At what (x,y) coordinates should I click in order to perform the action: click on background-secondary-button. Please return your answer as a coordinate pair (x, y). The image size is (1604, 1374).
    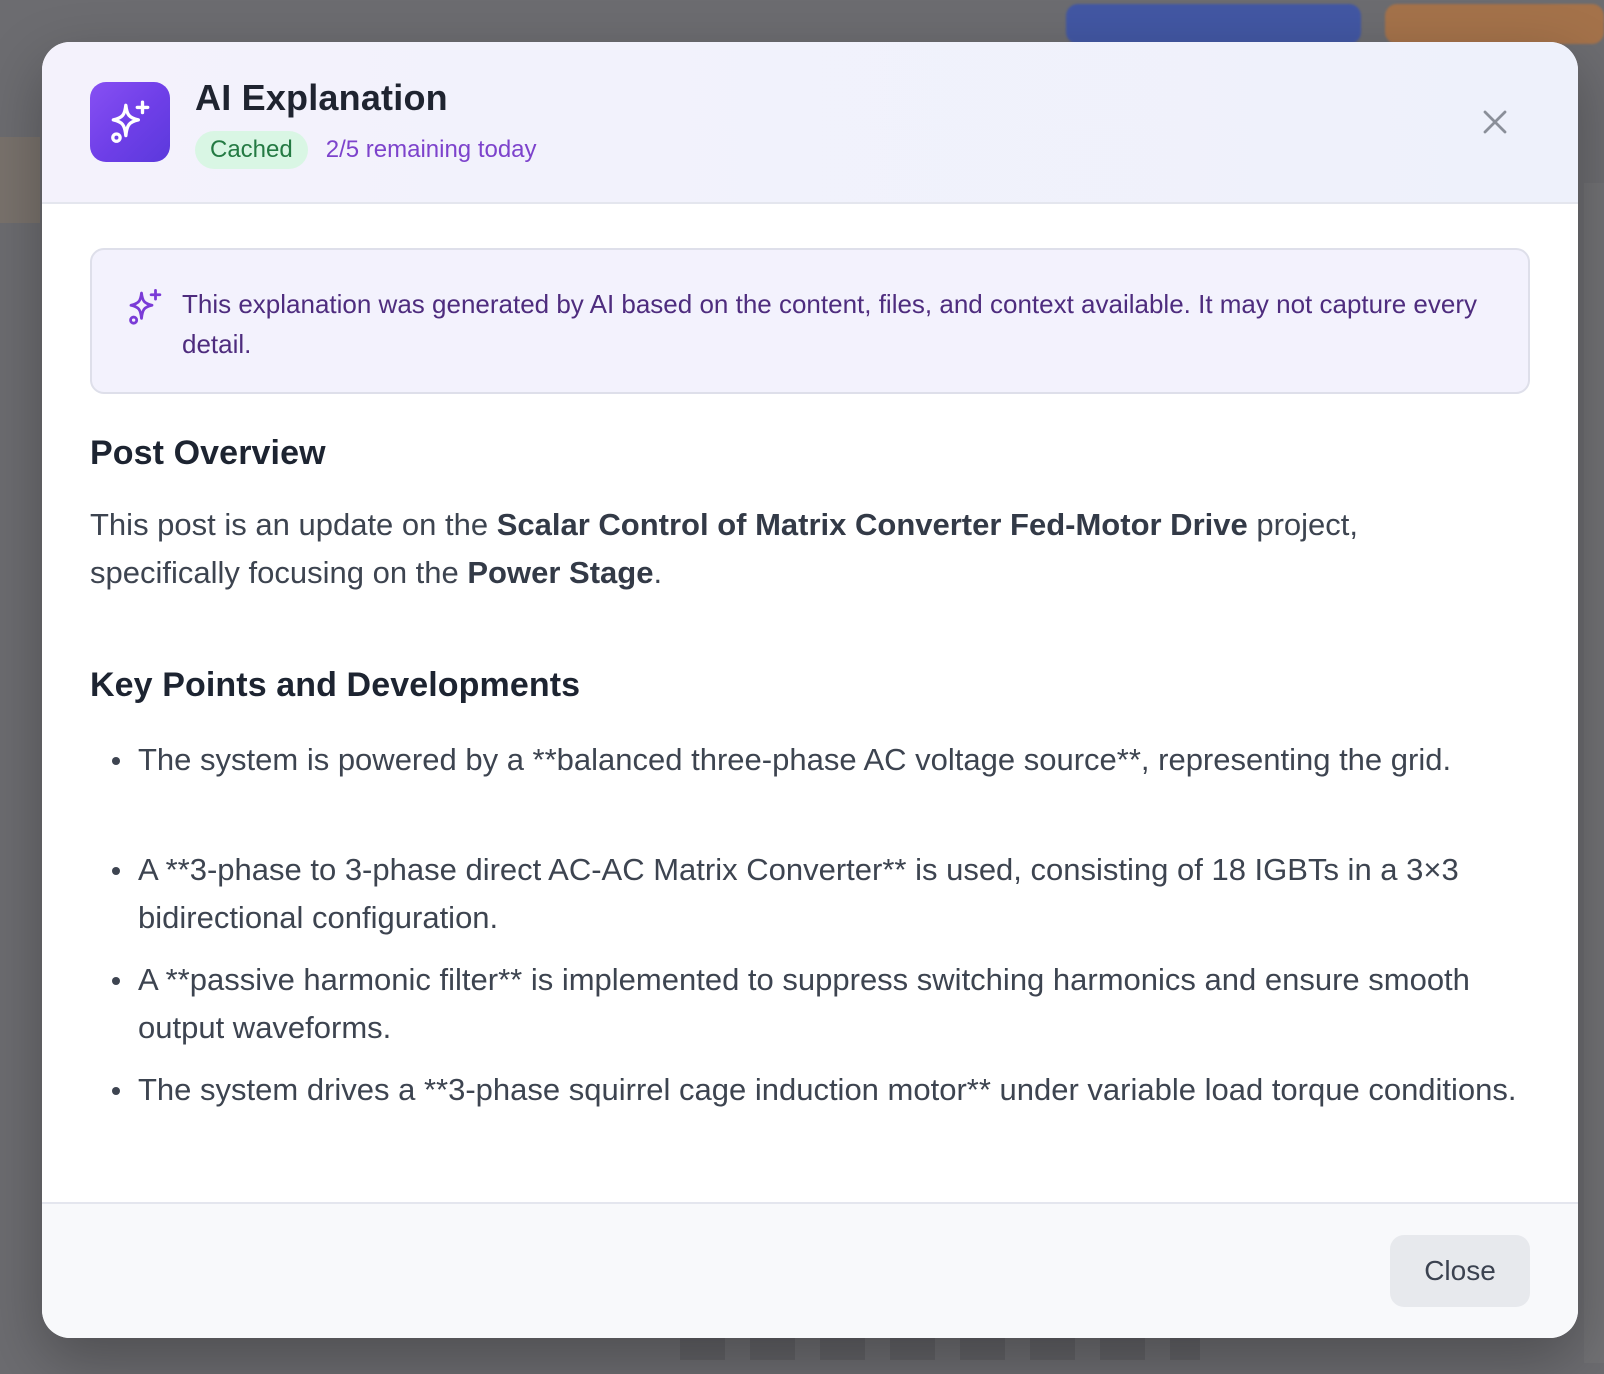
    Looking at the image, I should click on (1494, 24).